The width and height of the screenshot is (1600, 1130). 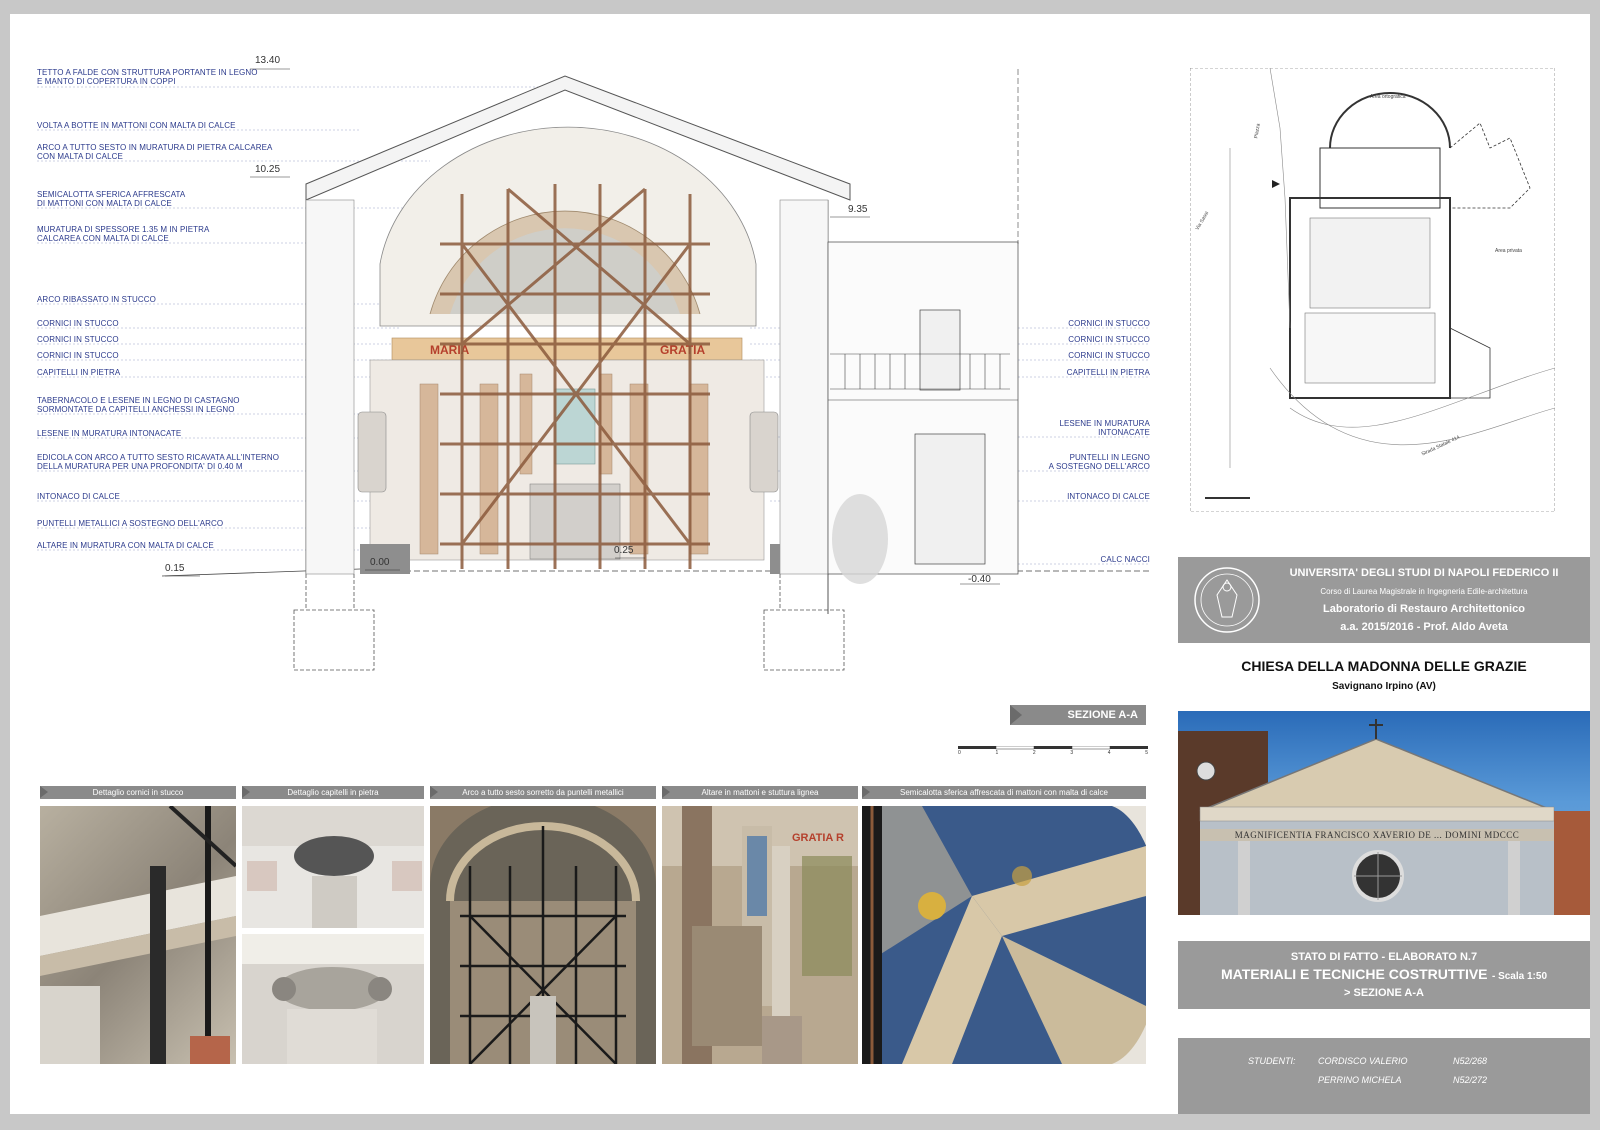 I want to click on photo-semi-dome, so click(x=1004, y=935).